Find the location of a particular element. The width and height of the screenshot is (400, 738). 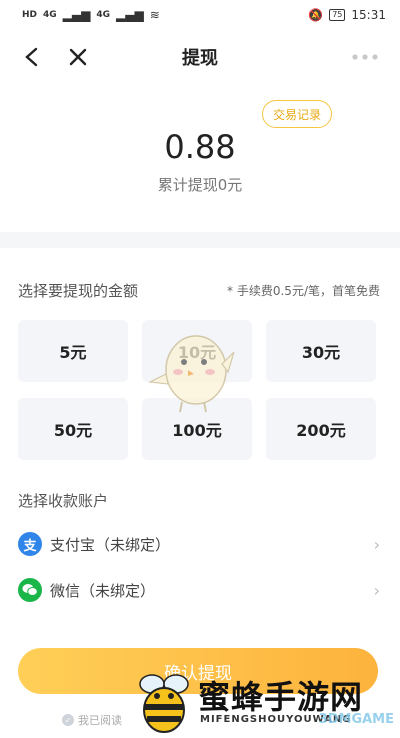

balance-amount: 0.88 is located at coordinates (200, 147).